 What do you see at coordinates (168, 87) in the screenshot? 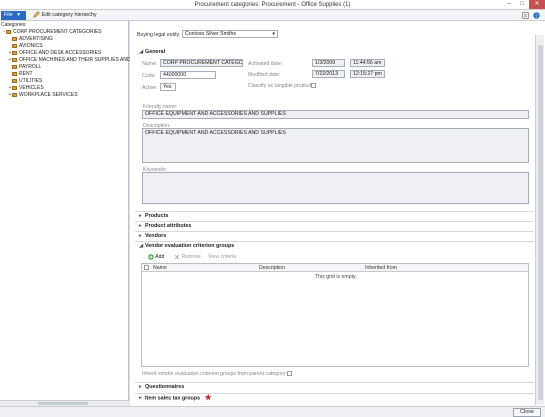
I see `active-field: Yes` at bounding box center [168, 87].